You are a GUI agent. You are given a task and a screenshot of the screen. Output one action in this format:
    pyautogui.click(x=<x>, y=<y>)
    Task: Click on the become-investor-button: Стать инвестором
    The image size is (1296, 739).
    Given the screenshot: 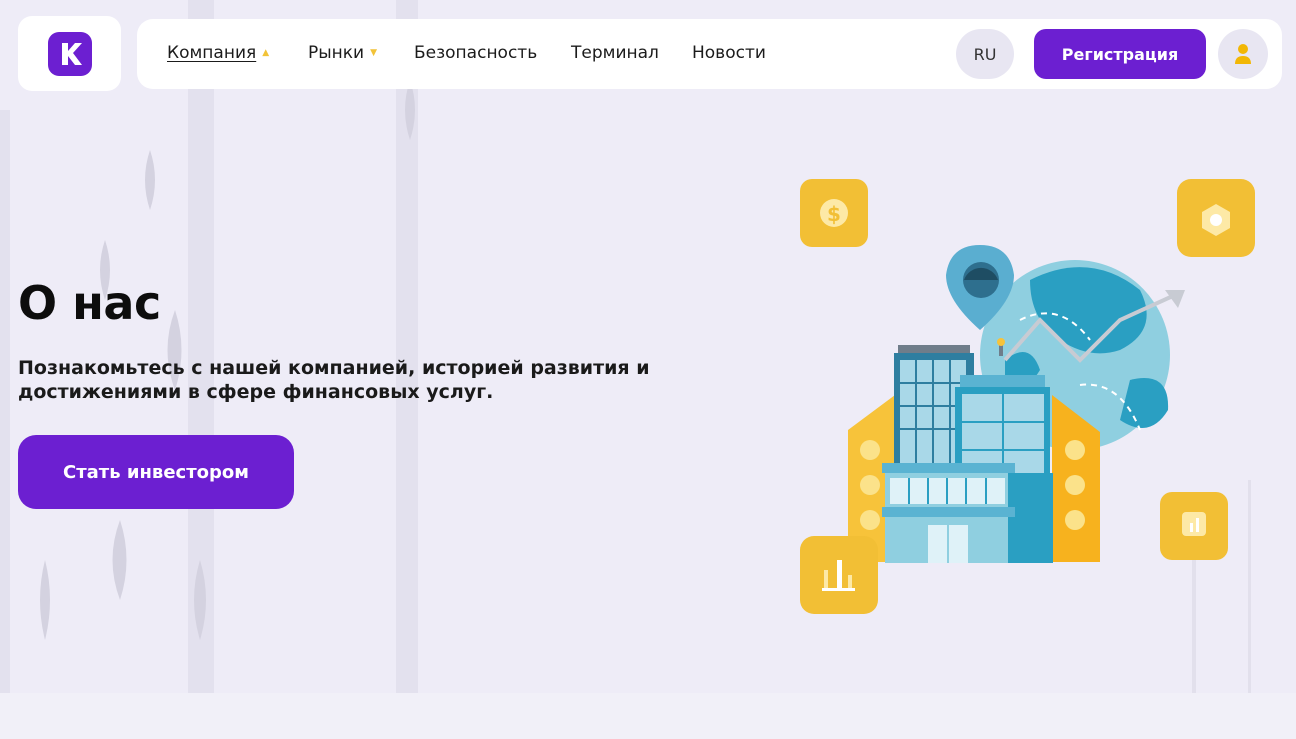 What is the action you would take?
    pyautogui.click(x=156, y=472)
    